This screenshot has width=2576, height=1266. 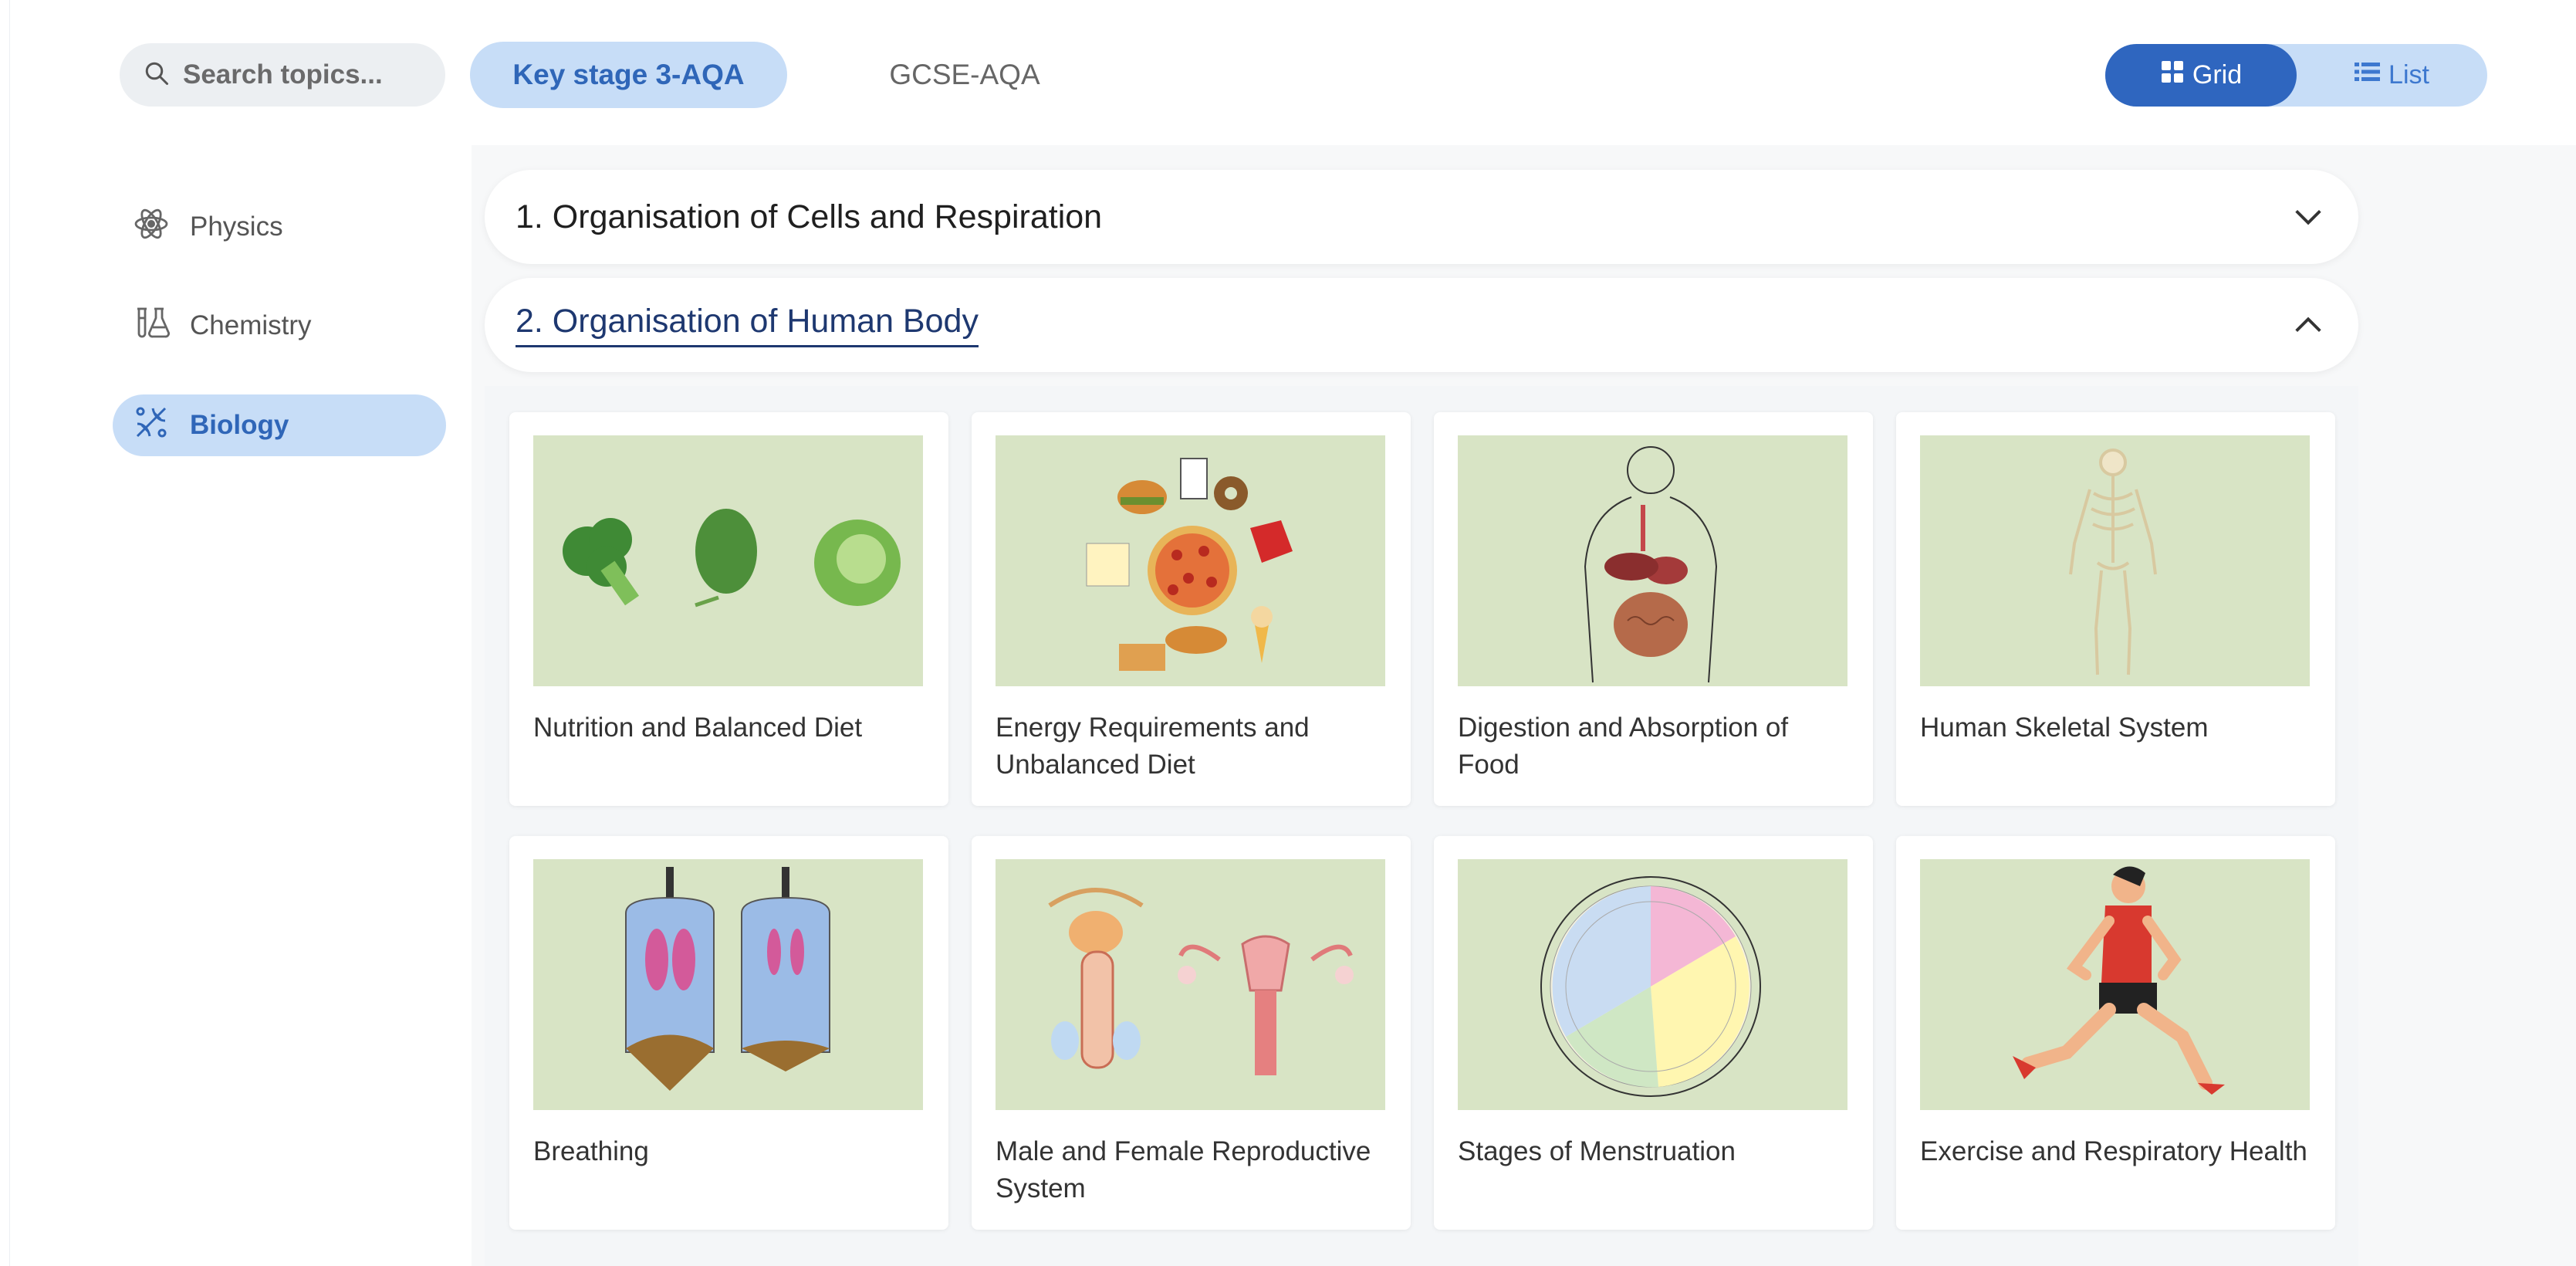 I want to click on tab-gcse: GCSE-AQA, so click(x=964, y=75).